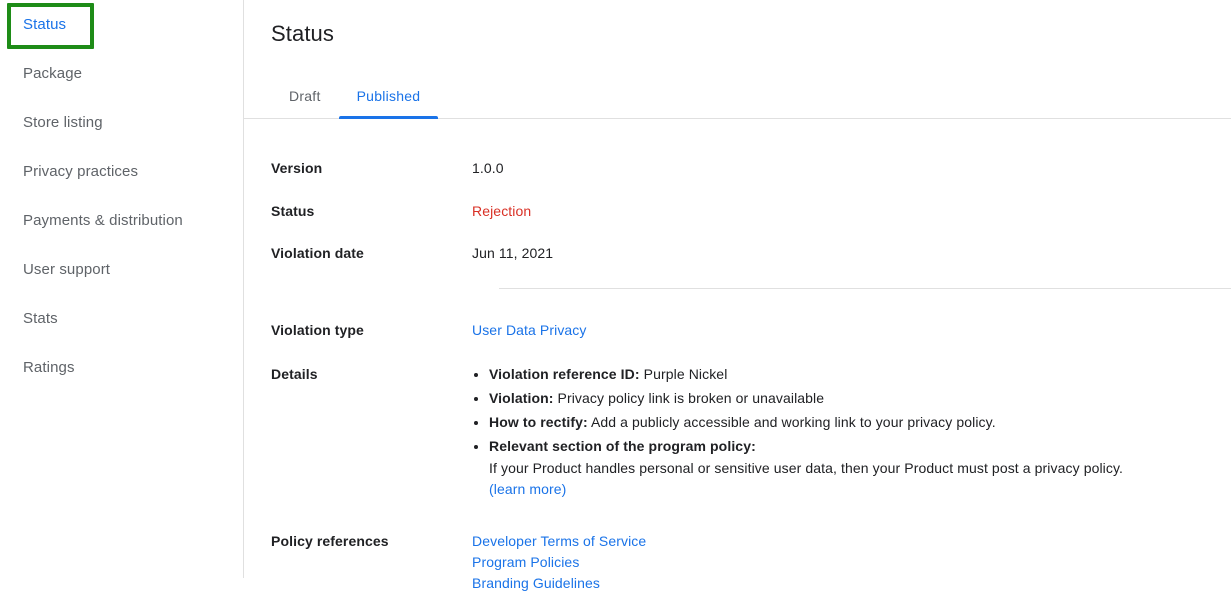  Describe the element at coordinates (49, 367) in the screenshot. I see `sidebar-item-label: Ratings` at that location.